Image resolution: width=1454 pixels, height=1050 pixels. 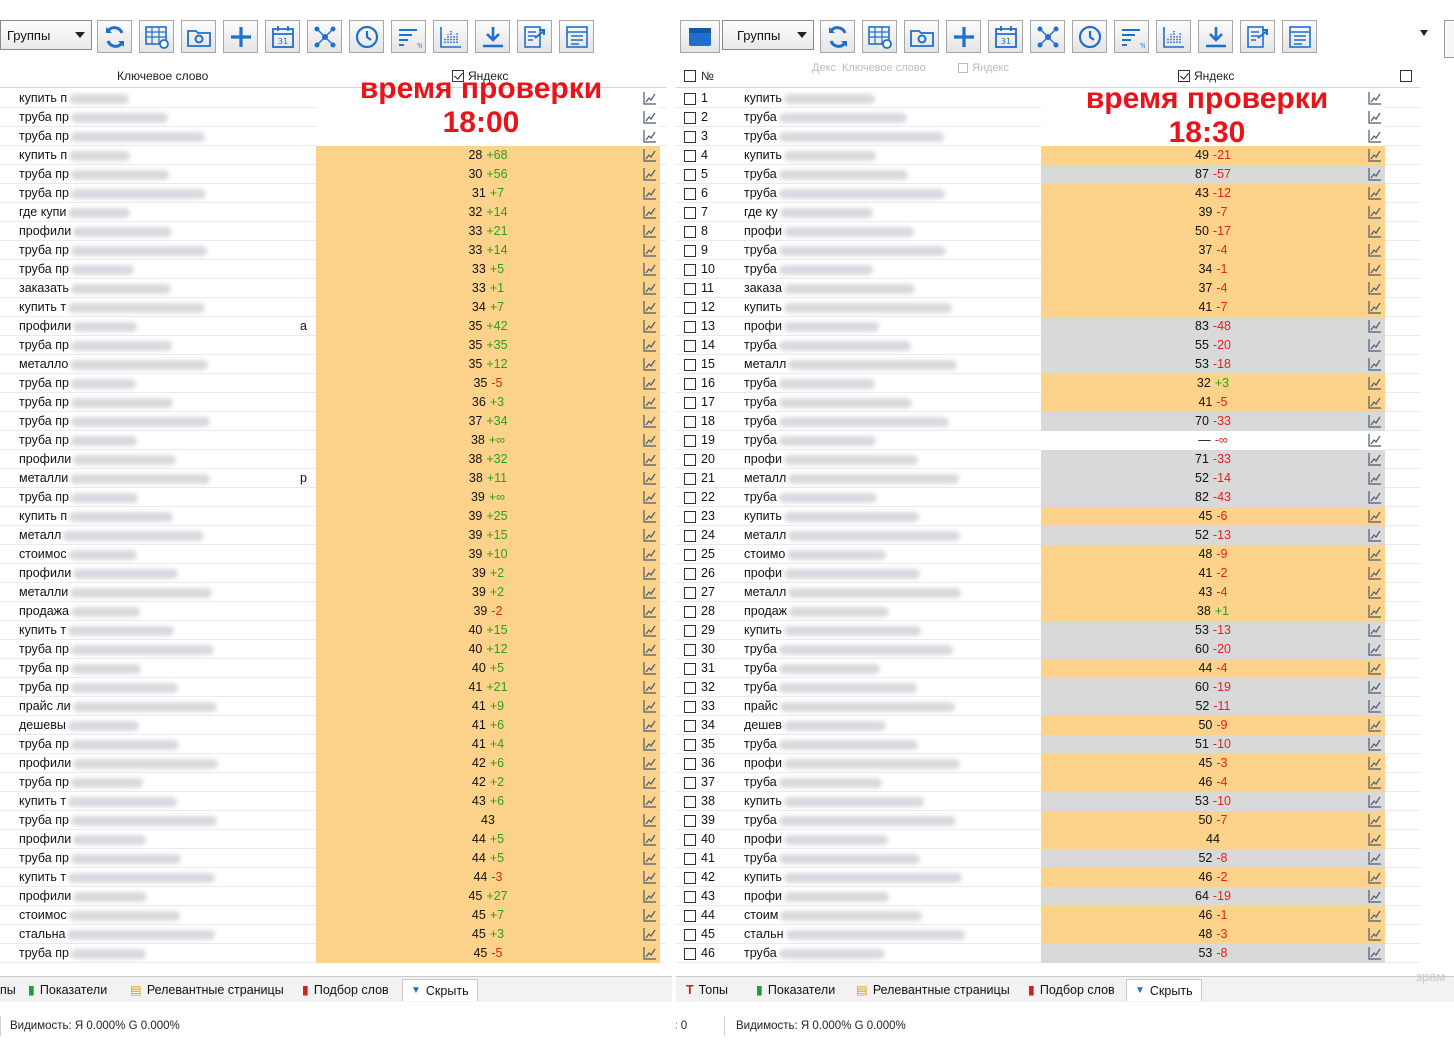 What do you see at coordinates (707, 990) in the screenshot?
I see `tab-tops: T Топы` at bounding box center [707, 990].